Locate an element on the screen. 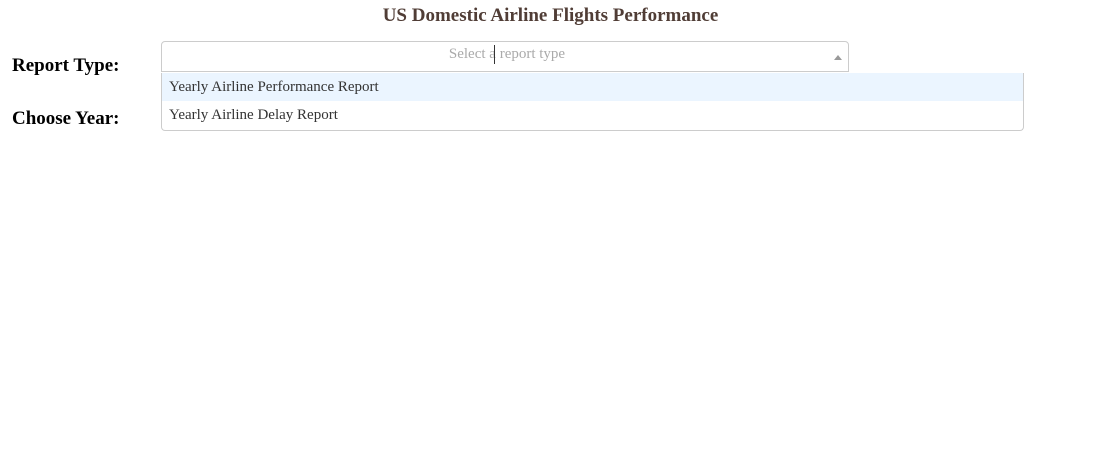 This screenshot has width=1107, height=464. report-type-dropdown: Select a report type is located at coordinates (505, 56).